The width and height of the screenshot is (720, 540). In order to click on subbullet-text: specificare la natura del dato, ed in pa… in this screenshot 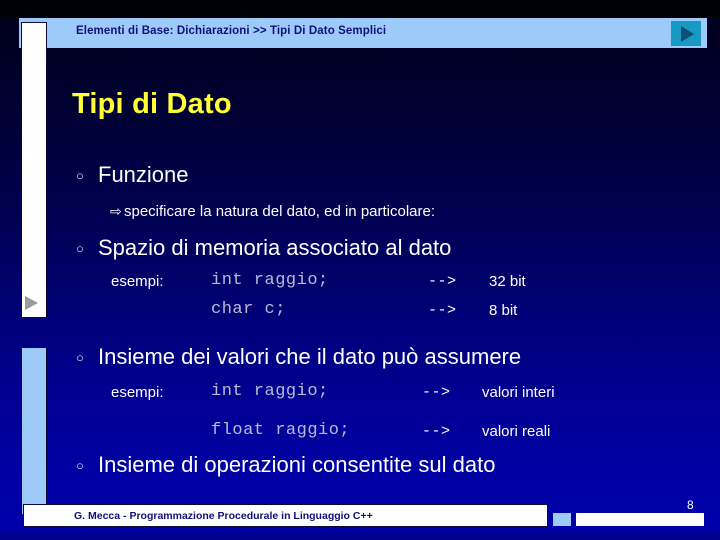, I will do `click(280, 211)`.